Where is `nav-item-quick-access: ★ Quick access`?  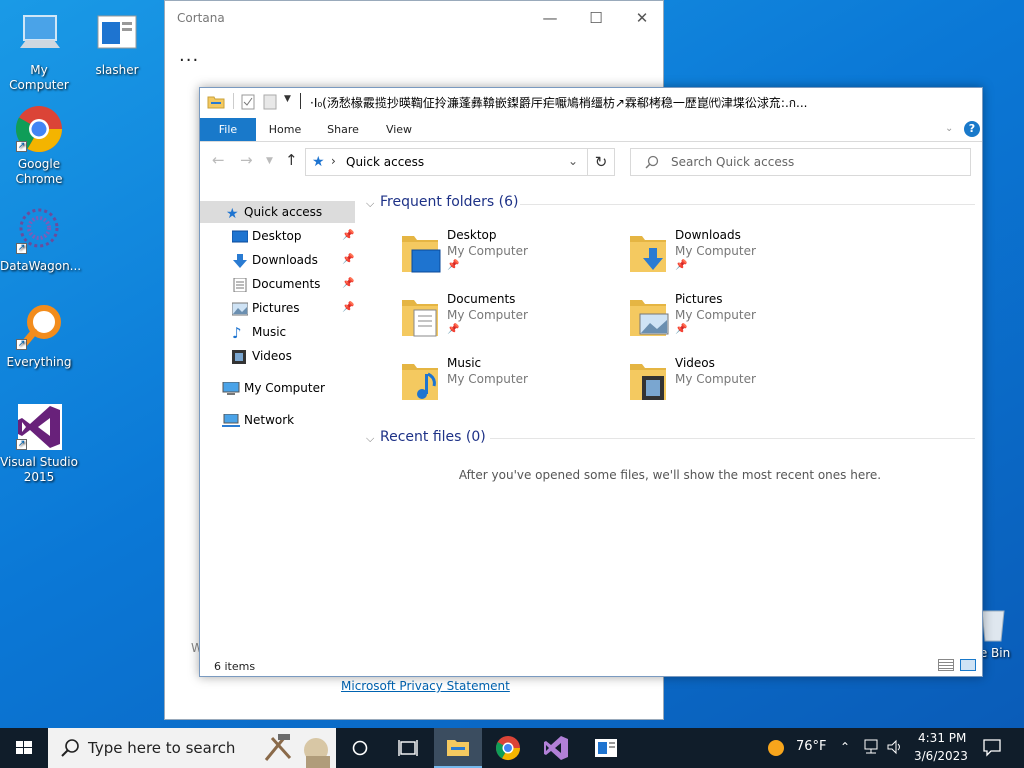 nav-item-quick-access: ★ Quick access is located at coordinates (277, 212).